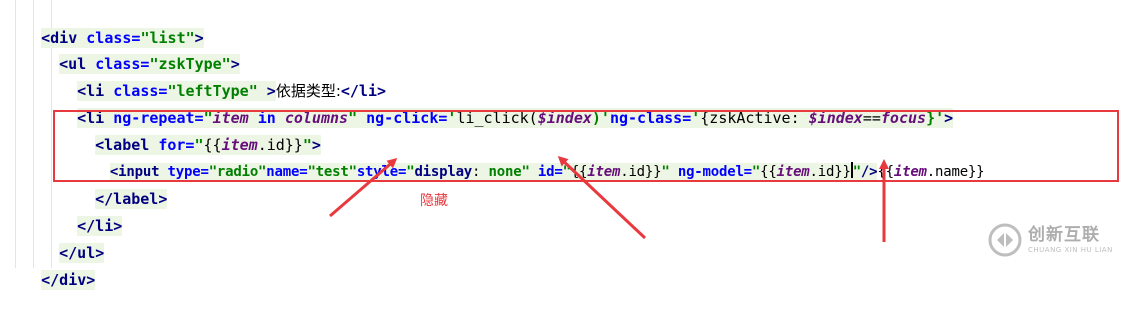 The width and height of the screenshot is (1125, 319). I want to click on arrow-to-style, so click(363, 188).